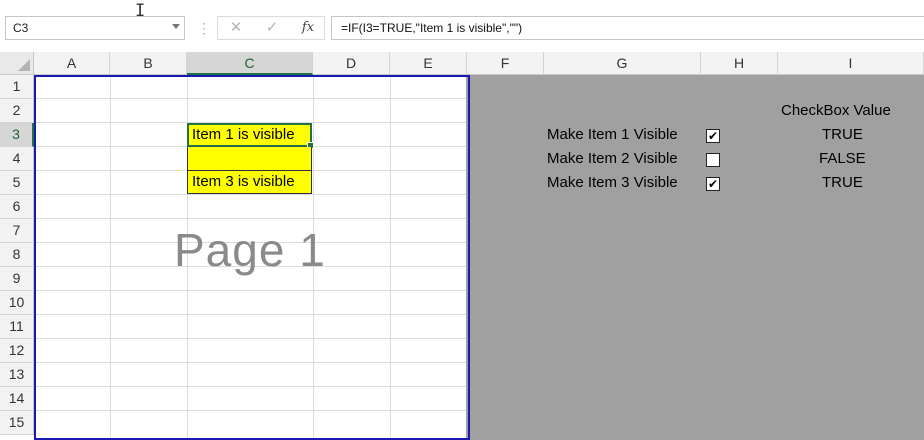 The height and width of the screenshot is (440, 924). I want to click on select-all-triangle-icon, so click(24, 65).